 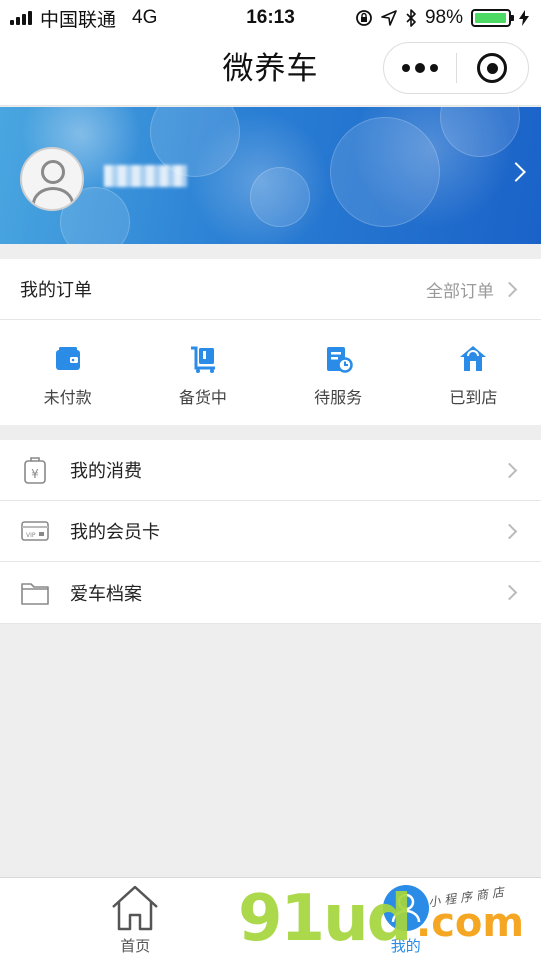 I want to click on order-status-label: 备货中, so click(x=202, y=398).